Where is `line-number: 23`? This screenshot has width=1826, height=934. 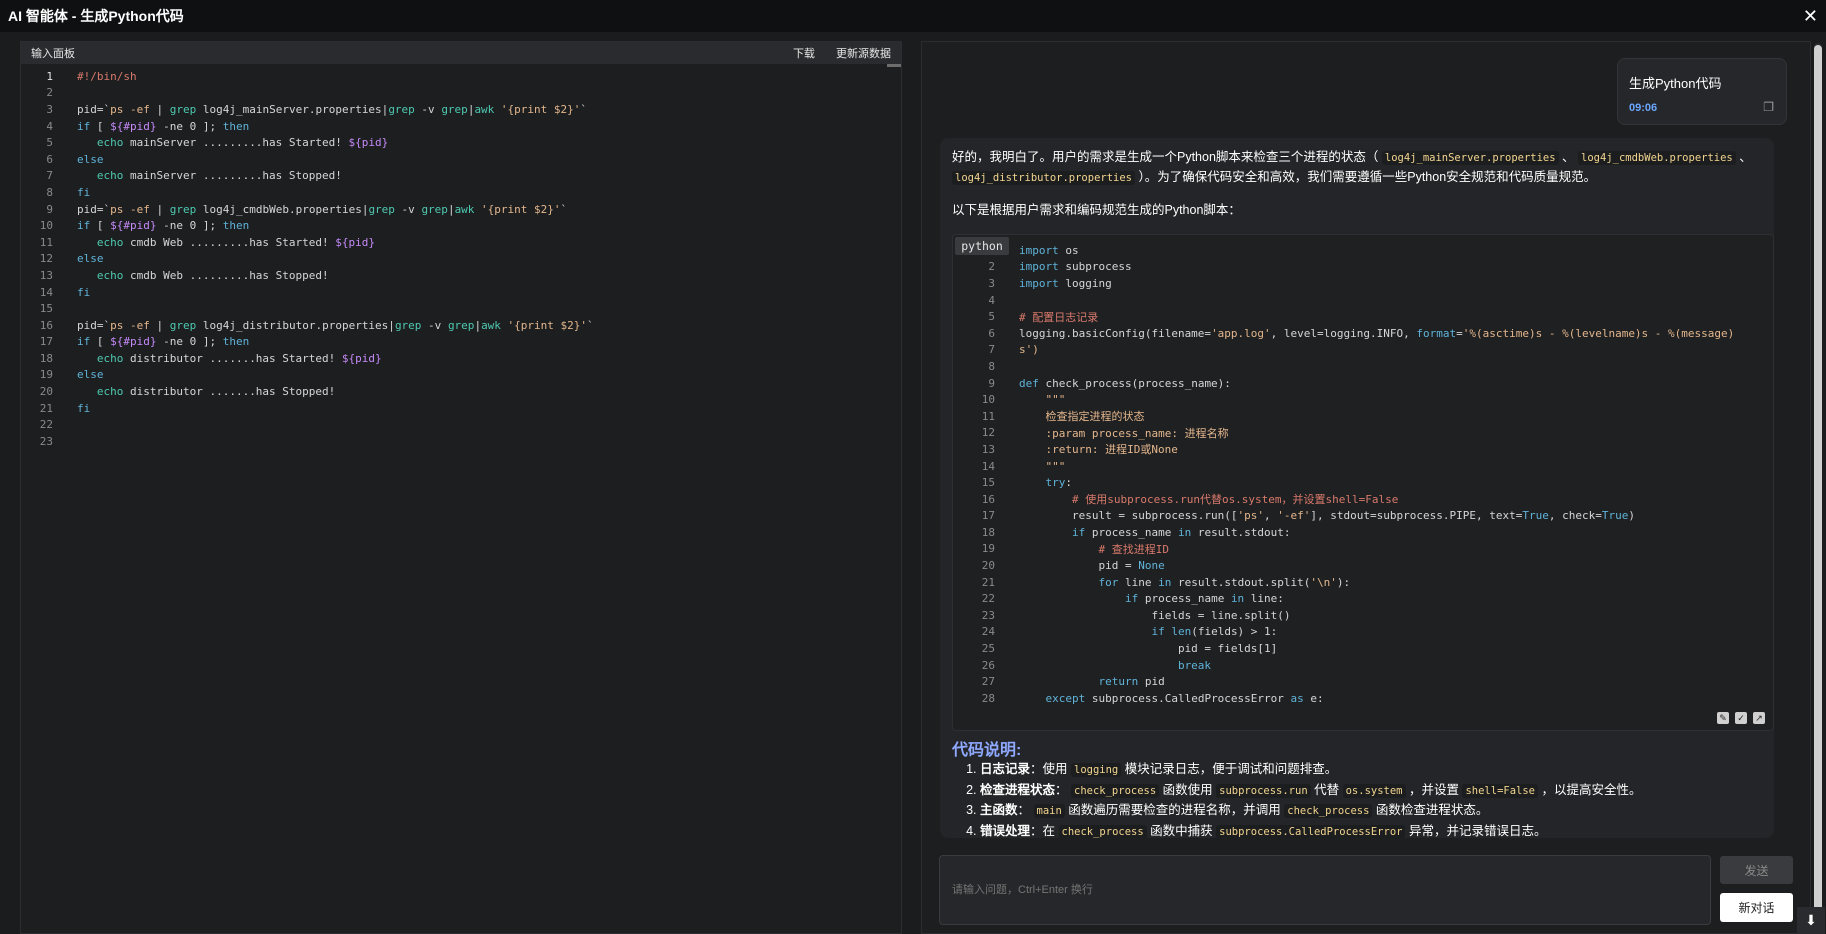 line-number: 23 is located at coordinates (988, 615).